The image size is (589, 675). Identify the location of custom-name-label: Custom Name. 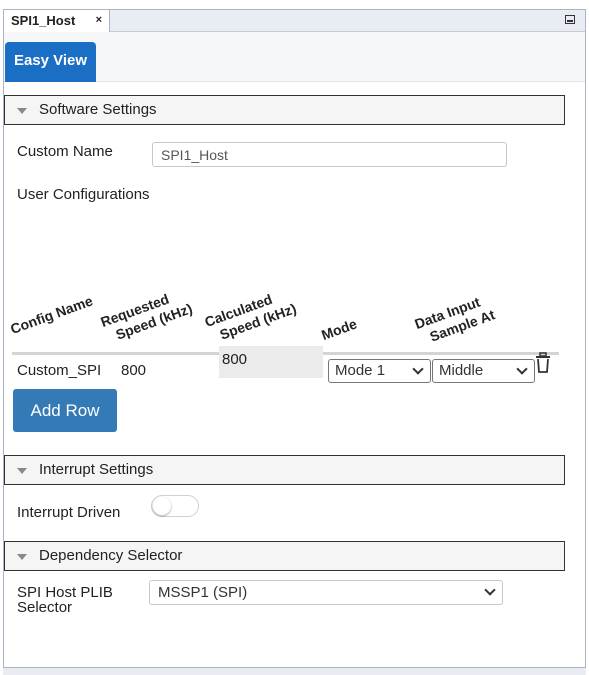
(65, 151).